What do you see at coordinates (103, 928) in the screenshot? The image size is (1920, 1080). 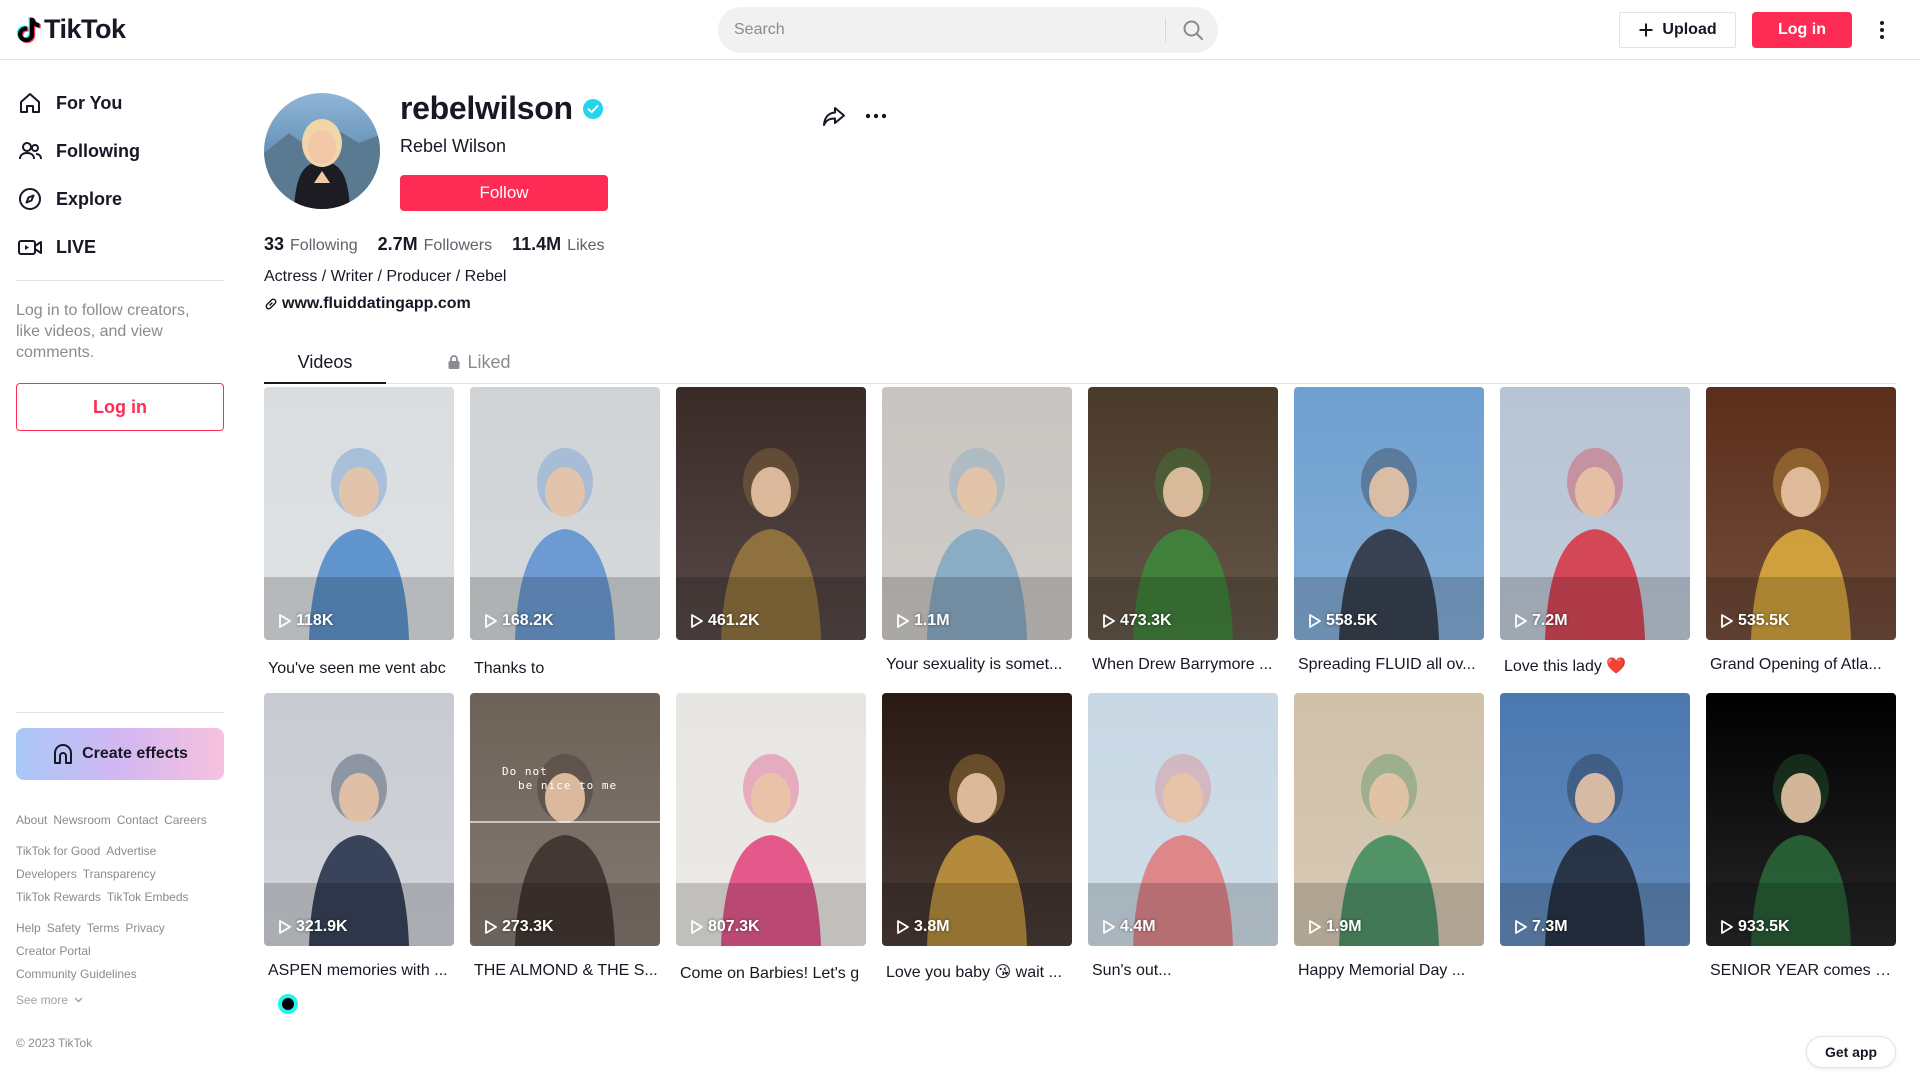 I see `footer-link: Terms` at bounding box center [103, 928].